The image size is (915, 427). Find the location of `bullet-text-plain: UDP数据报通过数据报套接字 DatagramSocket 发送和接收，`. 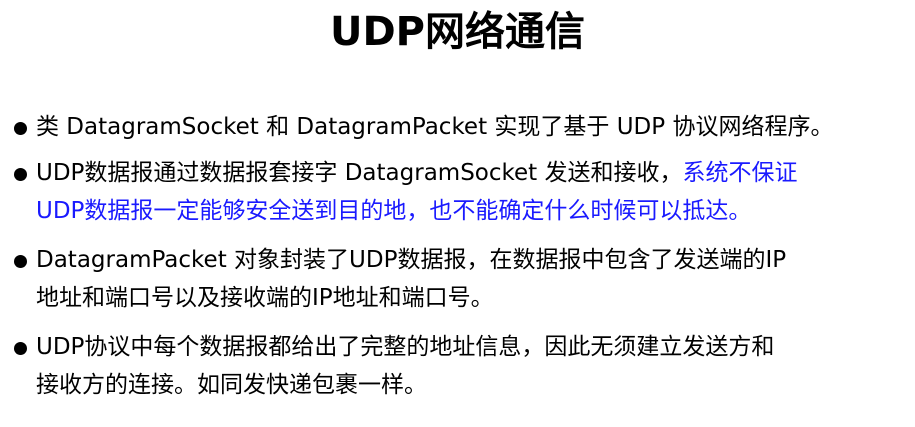

bullet-text-plain: UDP数据报通过数据报套接字 DatagramSocket 发送和接收， is located at coordinates (359, 173).